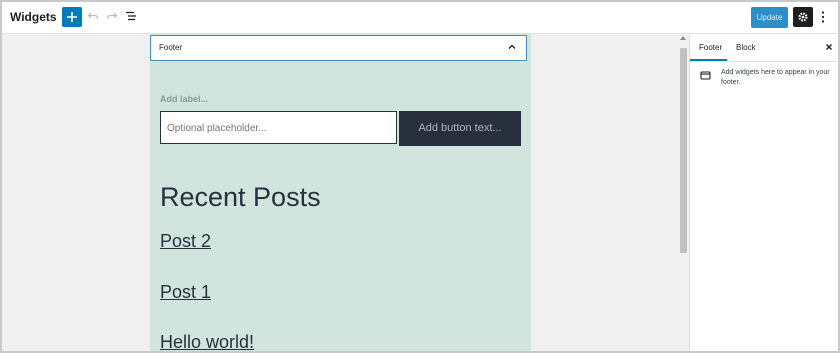 The image size is (840, 353). I want to click on widget-area-icon, so click(705, 75).